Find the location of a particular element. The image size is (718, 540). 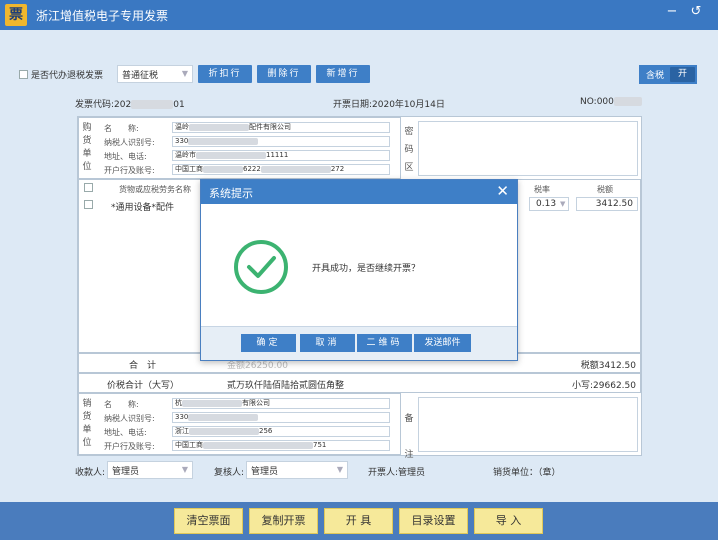

proxy-refund-label: 是否代办退税发票 is located at coordinates (67, 76).